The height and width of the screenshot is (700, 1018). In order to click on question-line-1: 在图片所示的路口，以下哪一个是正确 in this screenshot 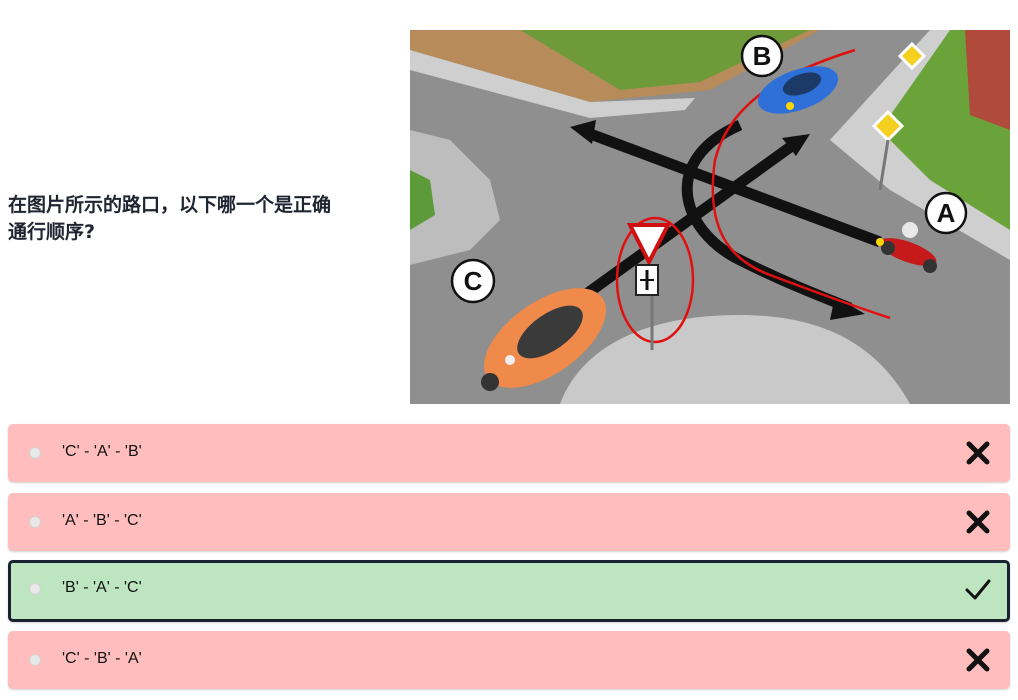, I will do `click(170, 205)`.